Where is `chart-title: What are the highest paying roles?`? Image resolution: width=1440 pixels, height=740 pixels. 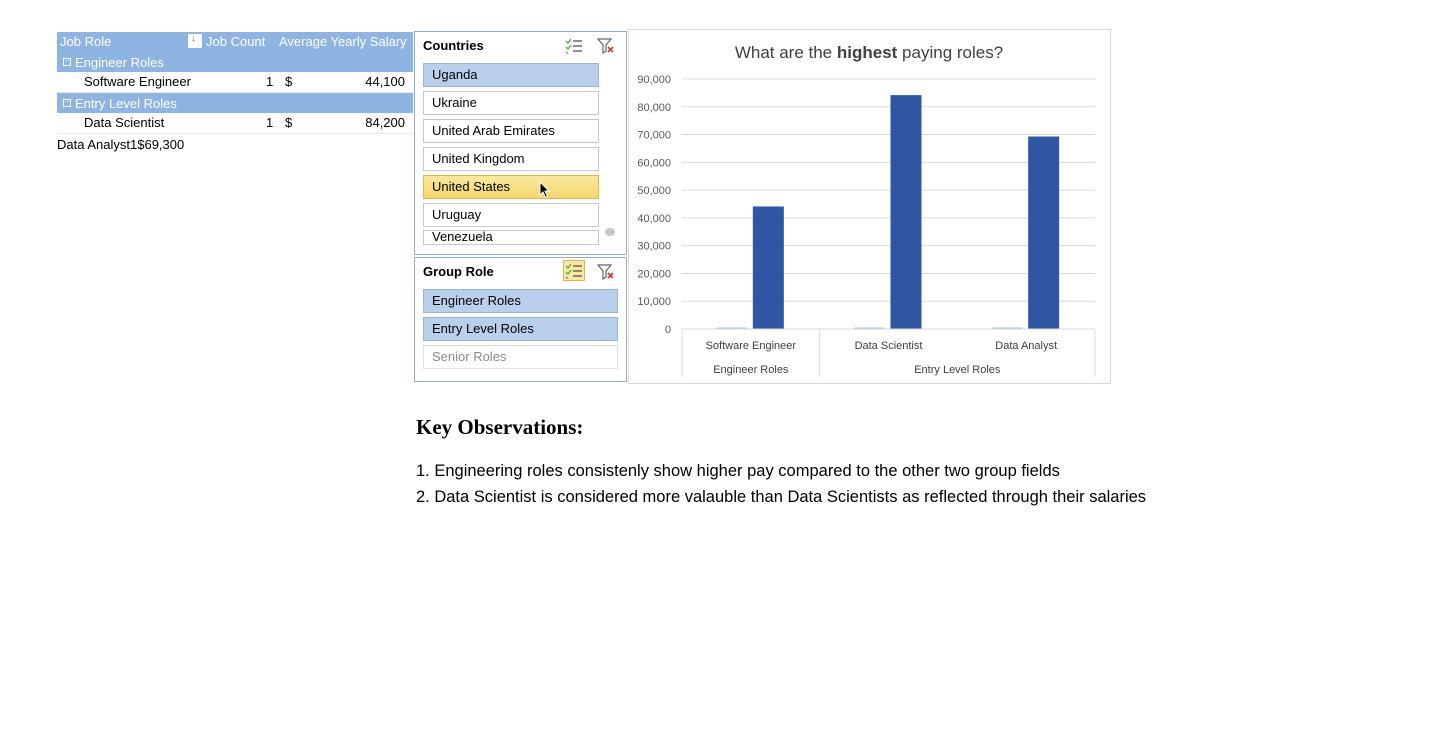
chart-title: What are the highest paying roles? is located at coordinates (869, 52).